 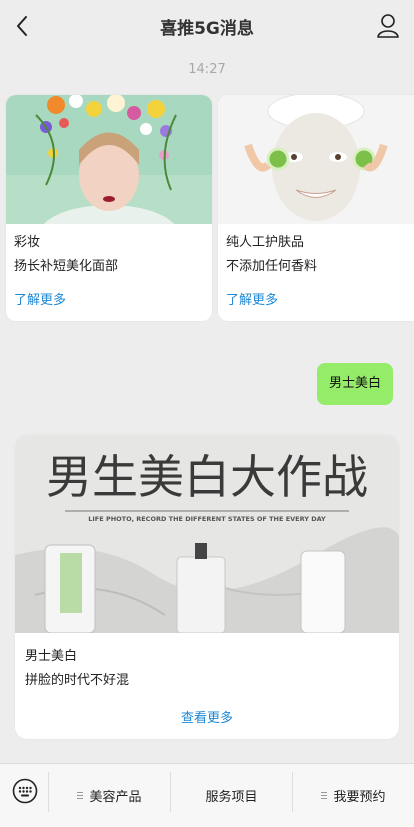 I want to click on user-icon, so click(x=388, y=26).